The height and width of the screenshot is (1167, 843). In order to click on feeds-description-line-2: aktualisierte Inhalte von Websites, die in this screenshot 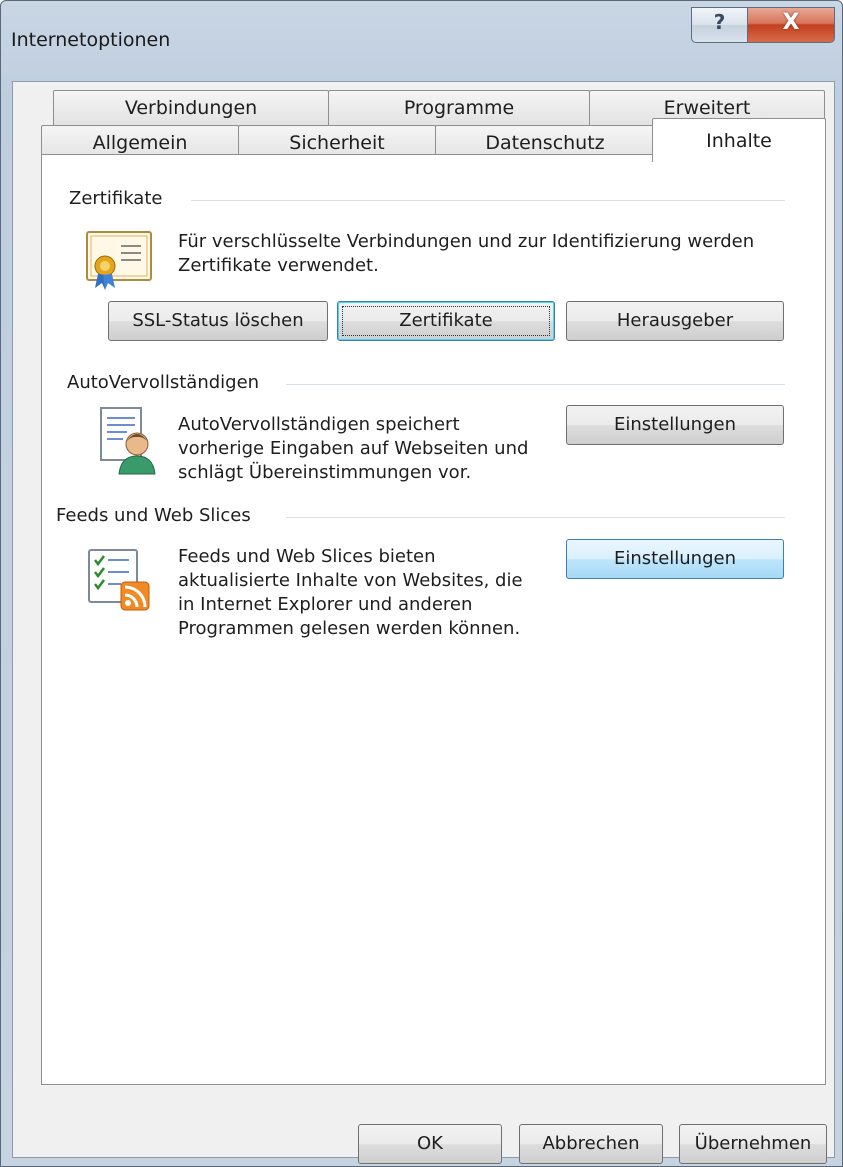, I will do `click(350, 580)`.